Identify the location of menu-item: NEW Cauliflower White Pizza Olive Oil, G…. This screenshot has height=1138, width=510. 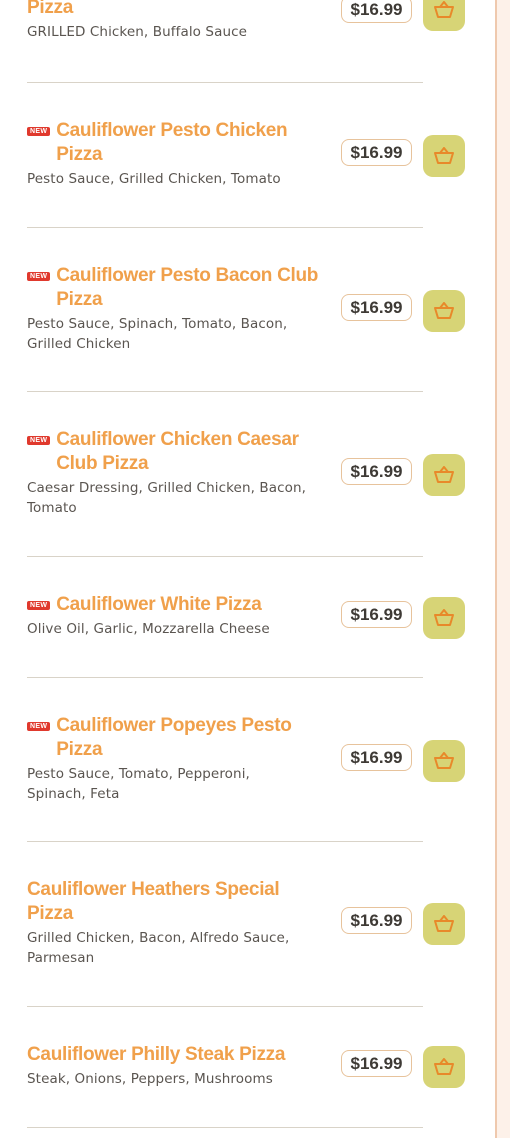
(262, 616).